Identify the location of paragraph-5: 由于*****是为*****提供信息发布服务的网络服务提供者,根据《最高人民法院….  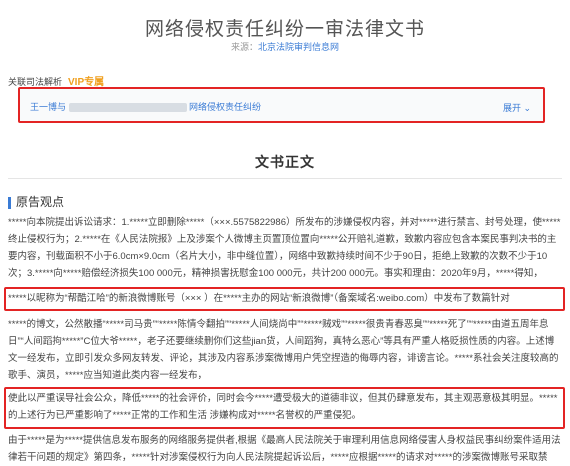
(284, 449).